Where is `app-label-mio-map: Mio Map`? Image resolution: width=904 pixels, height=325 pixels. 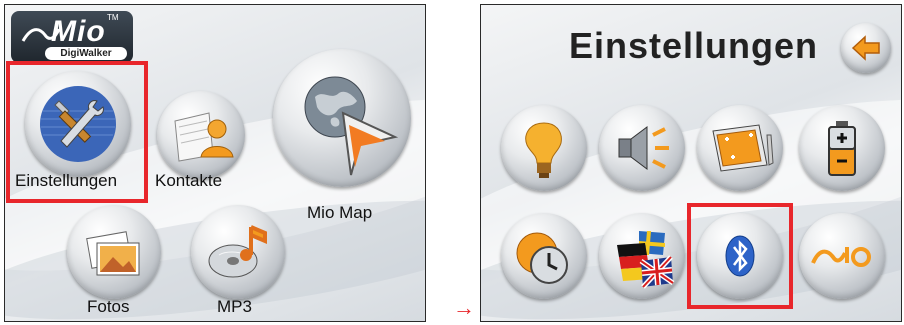
app-label-mio-map: Mio Map is located at coordinates (340, 212).